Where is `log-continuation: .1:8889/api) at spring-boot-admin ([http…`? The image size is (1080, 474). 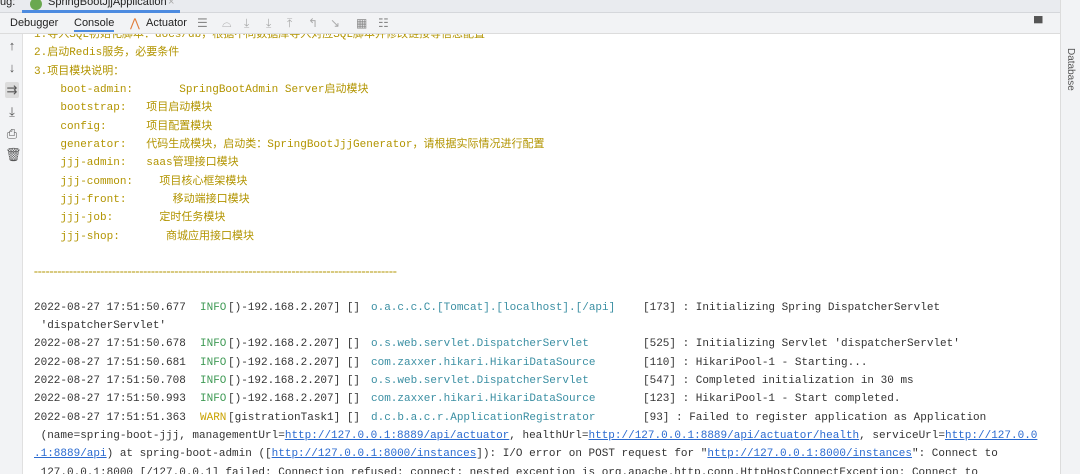 log-continuation: .1:8889/api) at spring-boot-admin ([http… is located at coordinates (516, 454).